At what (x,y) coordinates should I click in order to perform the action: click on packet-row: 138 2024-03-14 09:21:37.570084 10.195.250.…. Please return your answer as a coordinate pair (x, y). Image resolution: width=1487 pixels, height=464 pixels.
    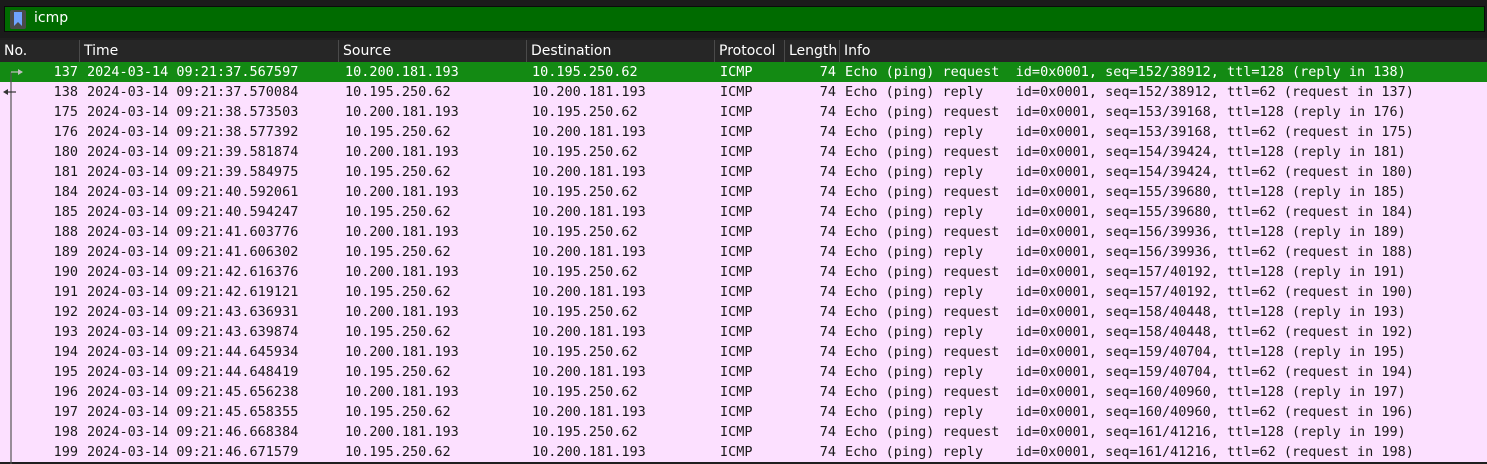
    Looking at the image, I should click on (743, 92).